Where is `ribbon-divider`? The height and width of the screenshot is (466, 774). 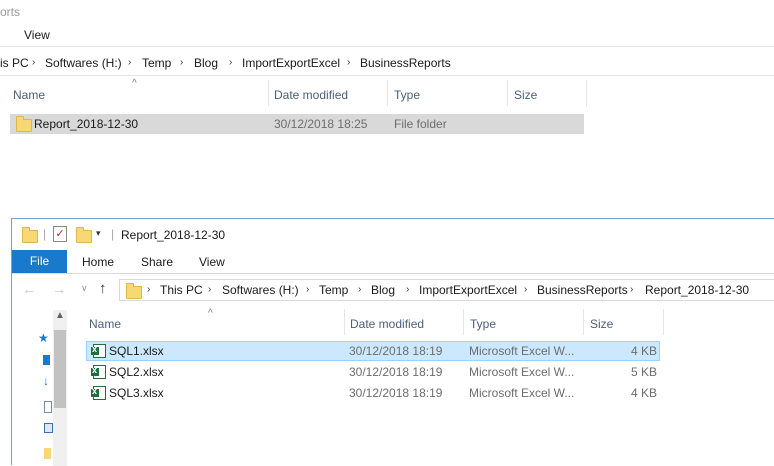 ribbon-divider is located at coordinates (387, 46).